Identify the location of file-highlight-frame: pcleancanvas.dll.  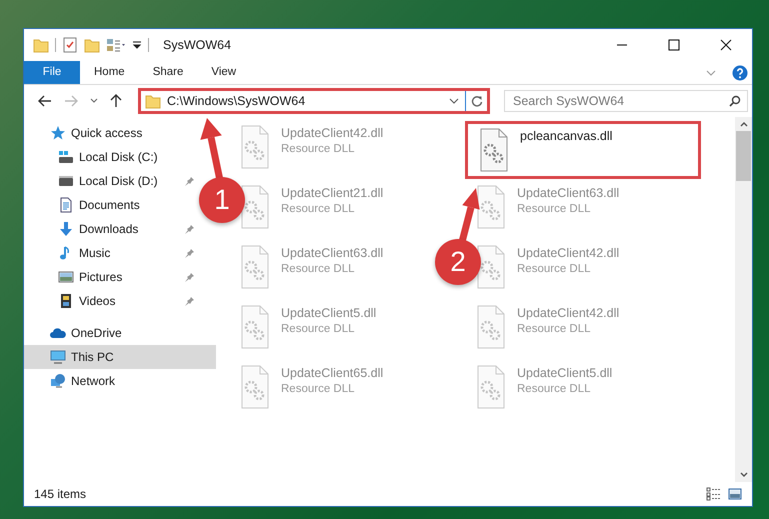
(583, 150).